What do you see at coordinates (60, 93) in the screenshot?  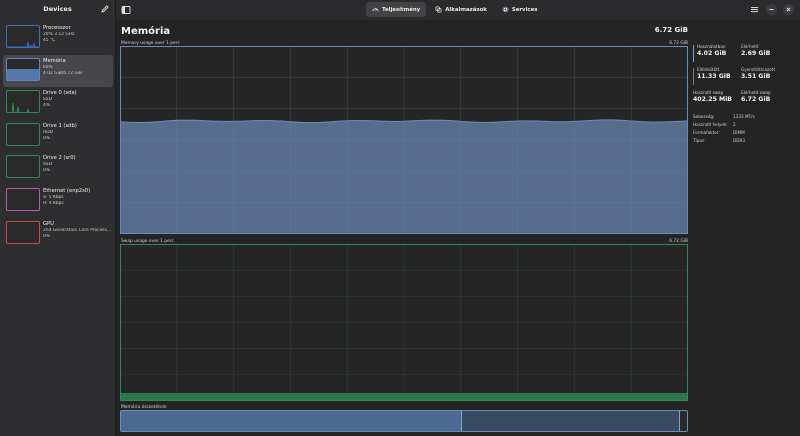 I see `device-name: Drive 0 (sda)` at bounding box center [60, 93].